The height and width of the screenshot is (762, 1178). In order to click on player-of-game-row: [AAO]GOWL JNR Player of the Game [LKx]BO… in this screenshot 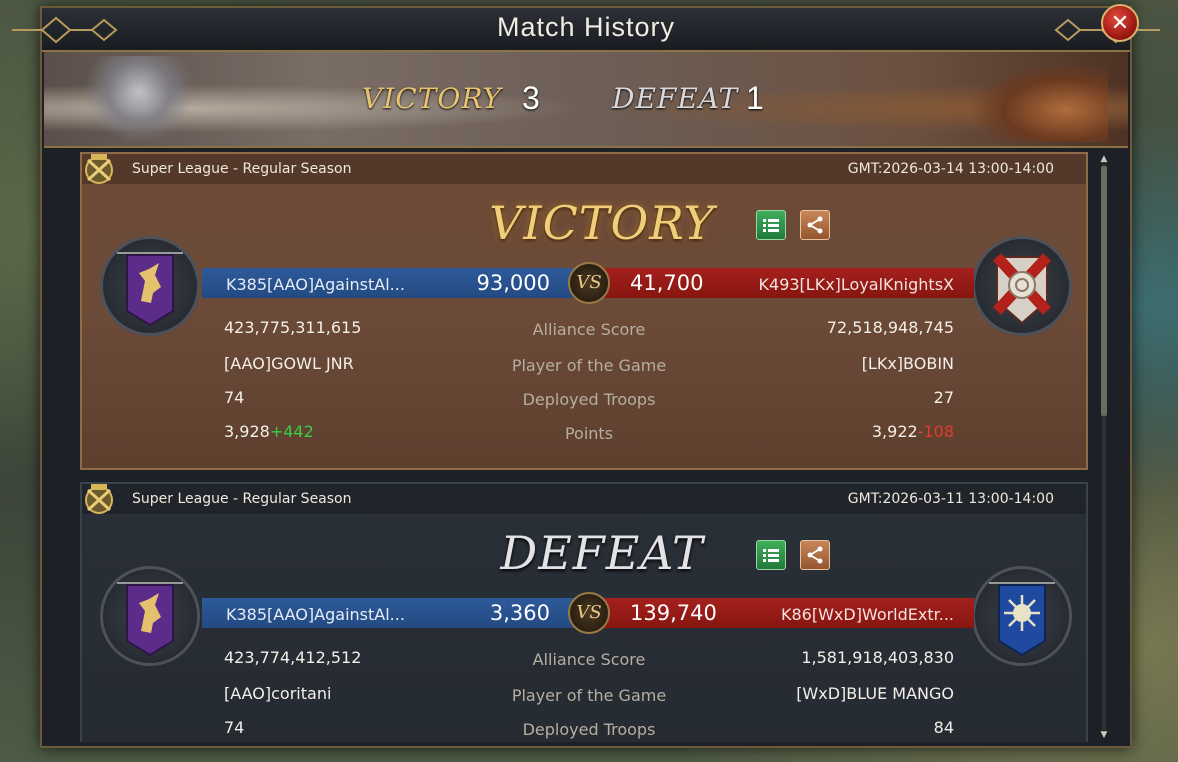, I will do `click(589, 366)`.